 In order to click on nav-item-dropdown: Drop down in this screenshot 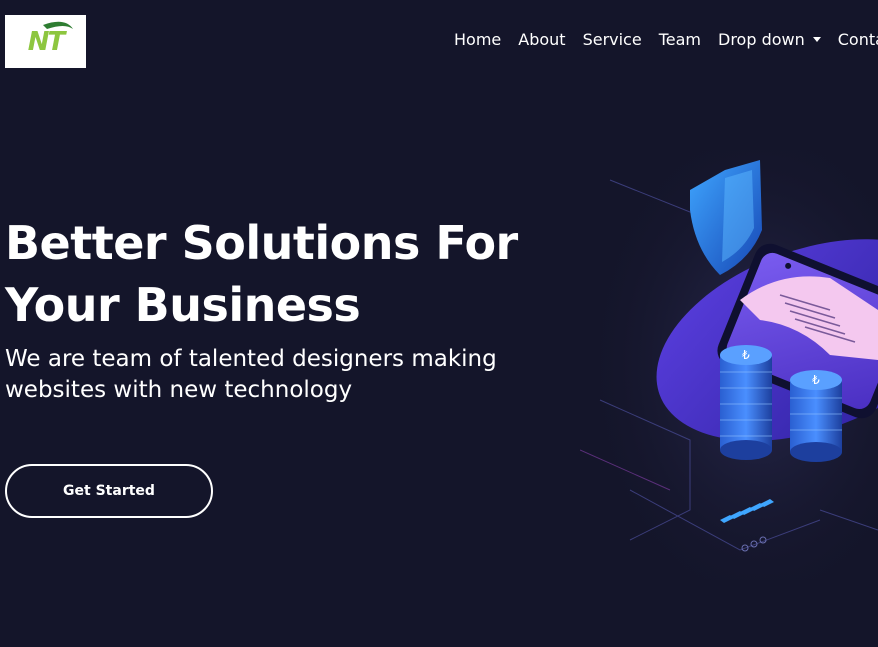, I will do `click(769, 39)`.